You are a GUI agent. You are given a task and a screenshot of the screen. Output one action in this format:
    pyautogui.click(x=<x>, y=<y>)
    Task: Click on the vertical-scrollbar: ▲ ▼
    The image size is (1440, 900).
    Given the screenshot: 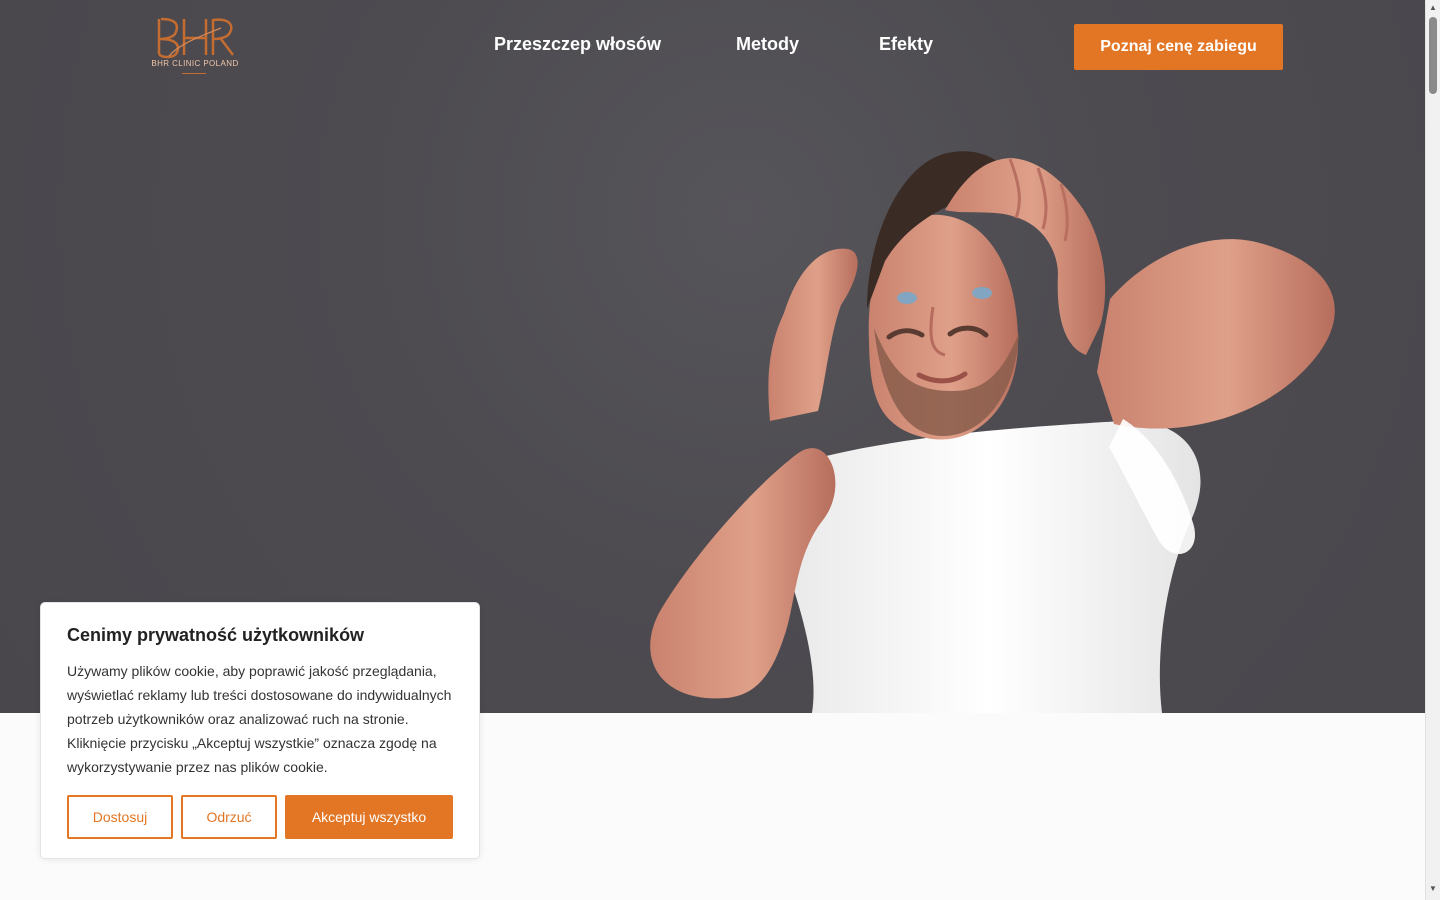 What is the action you would take?
    pyautogui.click(x=1432, y=450)
    